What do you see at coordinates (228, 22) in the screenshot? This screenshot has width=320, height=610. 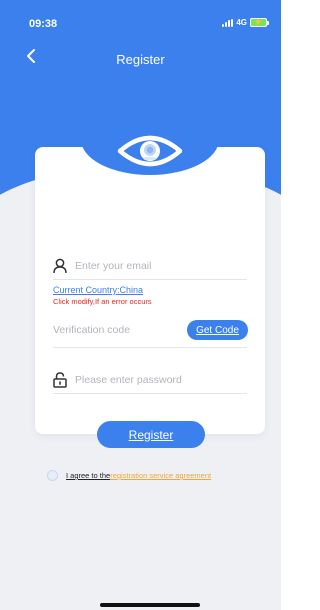 I see `signal-icon` at bounding box center [228, 22].